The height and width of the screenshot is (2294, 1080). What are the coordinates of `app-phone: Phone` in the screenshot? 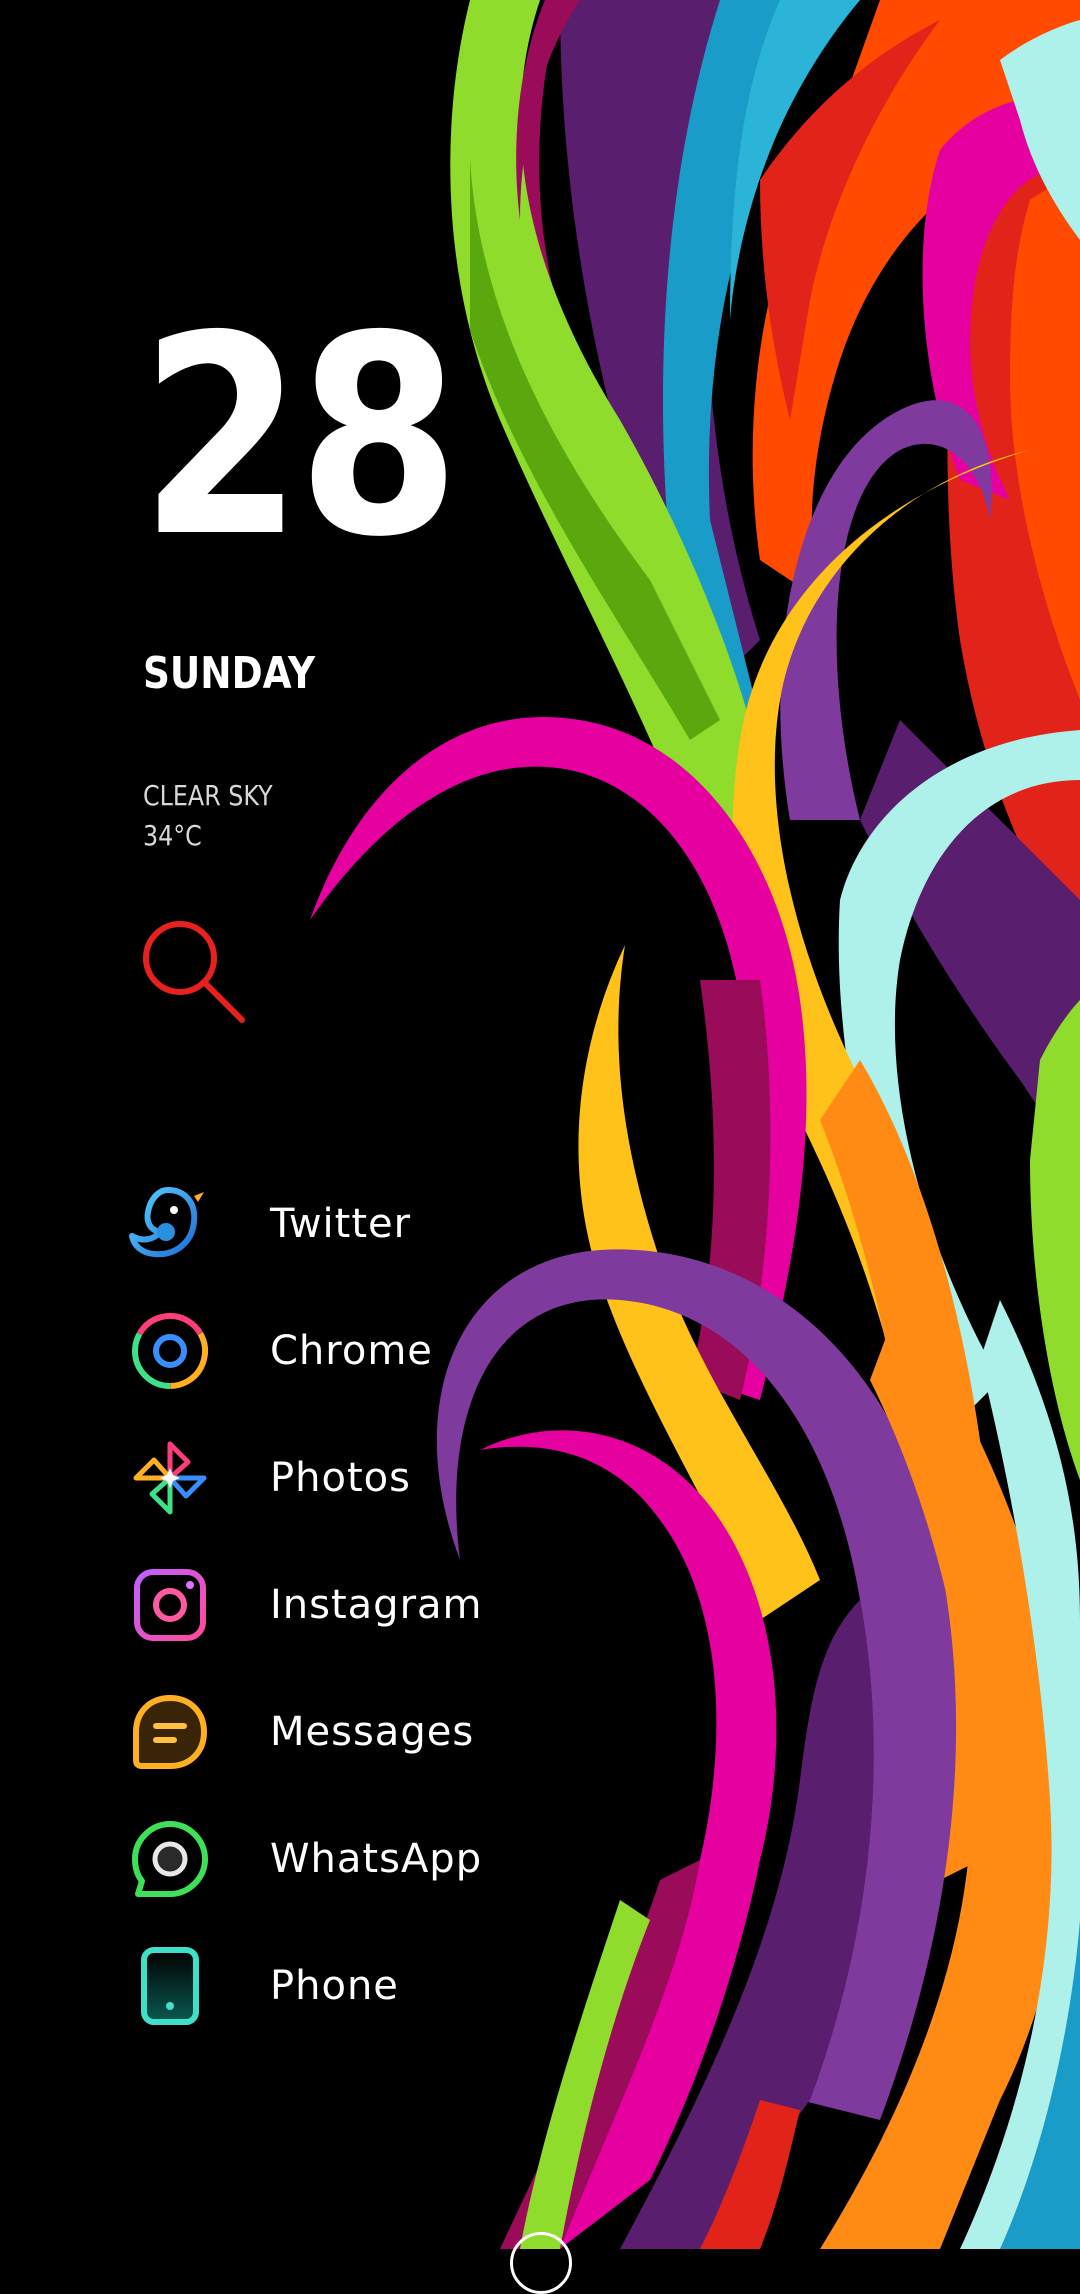 It's located at (378, 1985).